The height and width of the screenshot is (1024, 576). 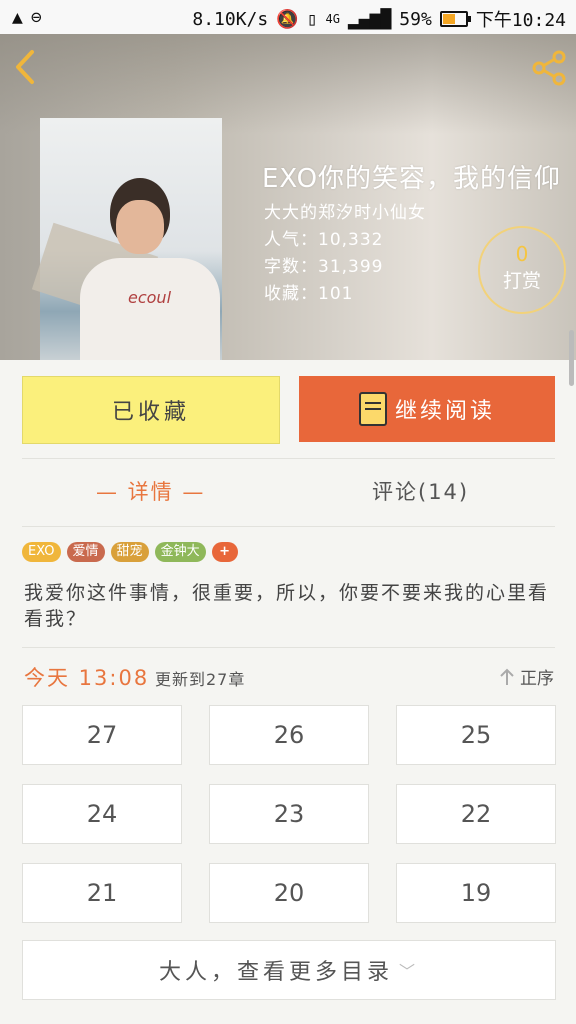 I want to click on mute-icon: 🔕, so click(x=287, y=19).